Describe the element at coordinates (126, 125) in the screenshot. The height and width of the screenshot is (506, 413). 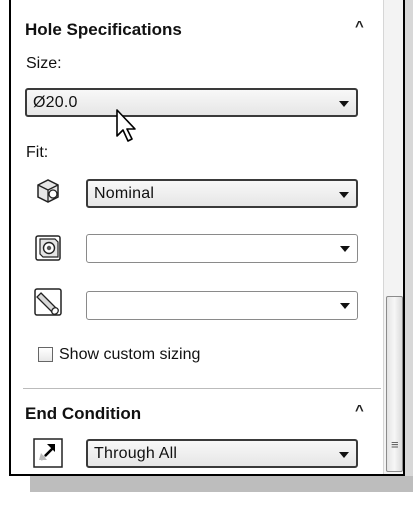
I see `mouse-pointer-icon` at that location.